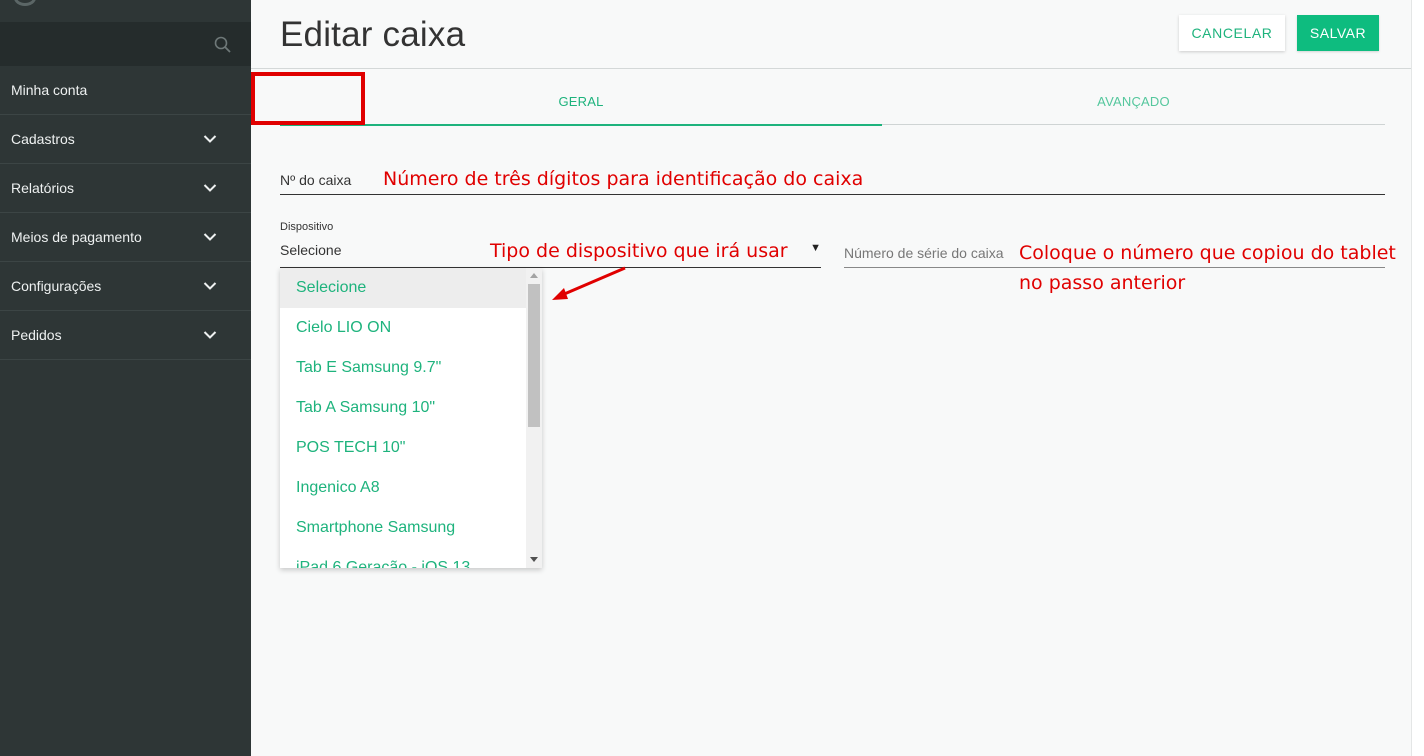  I want to click on logo-area, so click(125, 11).